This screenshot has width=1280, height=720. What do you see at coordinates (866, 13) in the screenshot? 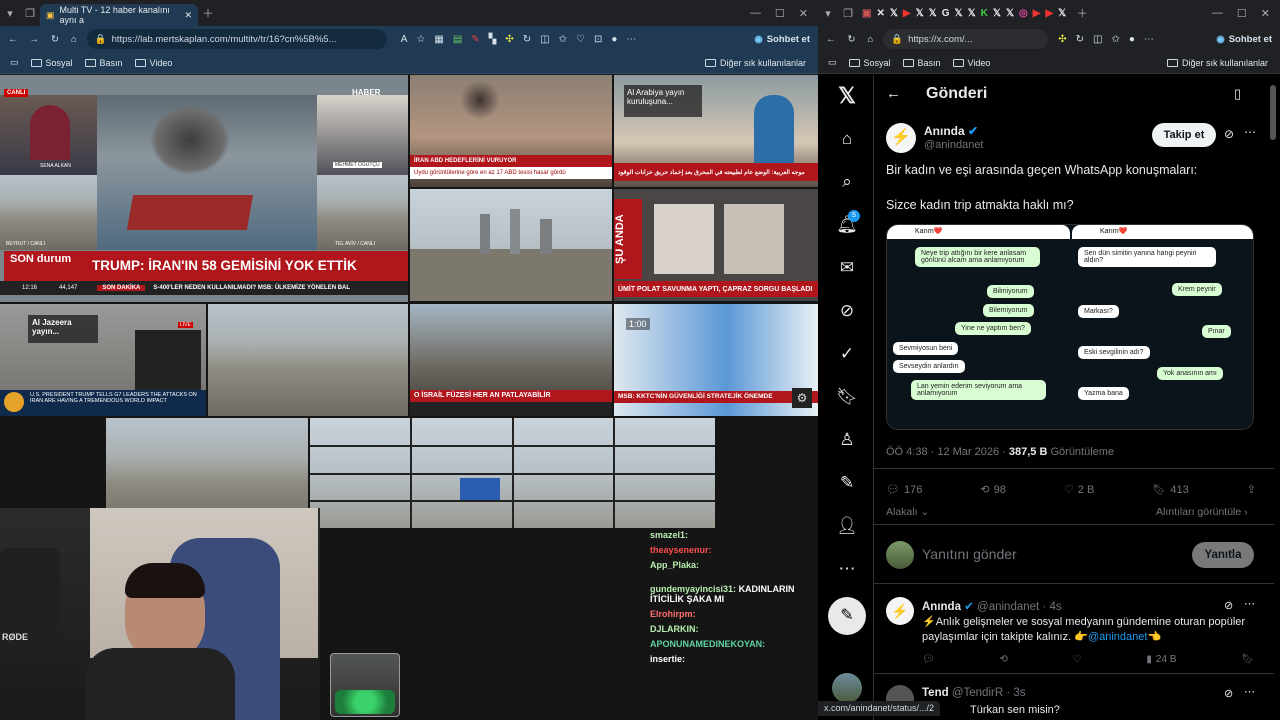
I see `tab-icon: ▣` at bounding box center [866, 13].